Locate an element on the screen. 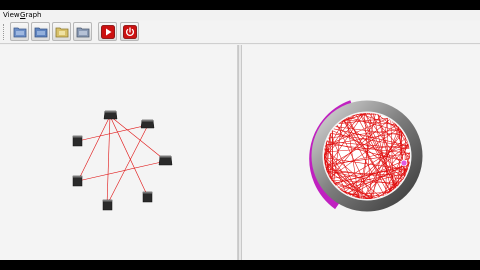  open-graph-button is located at coordinates (19, 31).